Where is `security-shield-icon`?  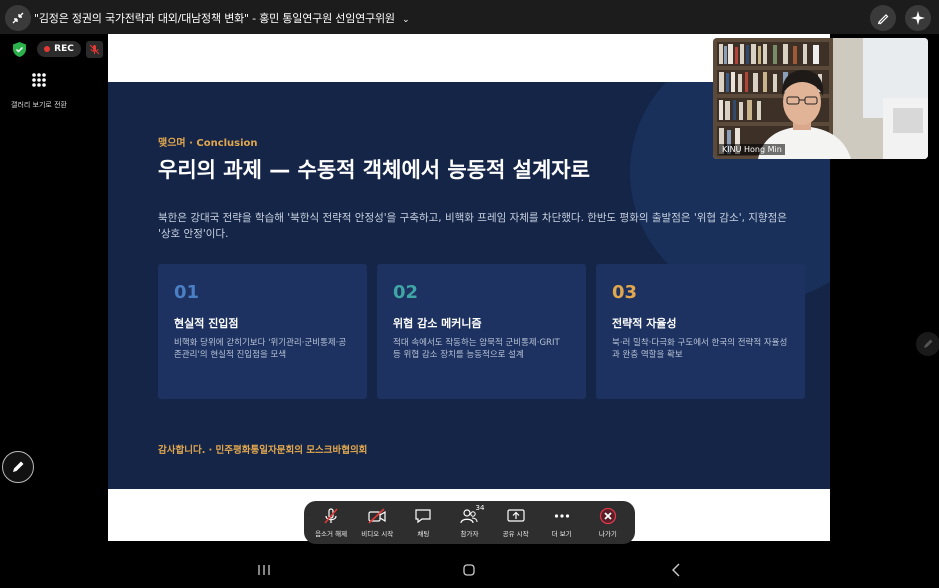
security-shield-icon is located at coordinates (19, 49).